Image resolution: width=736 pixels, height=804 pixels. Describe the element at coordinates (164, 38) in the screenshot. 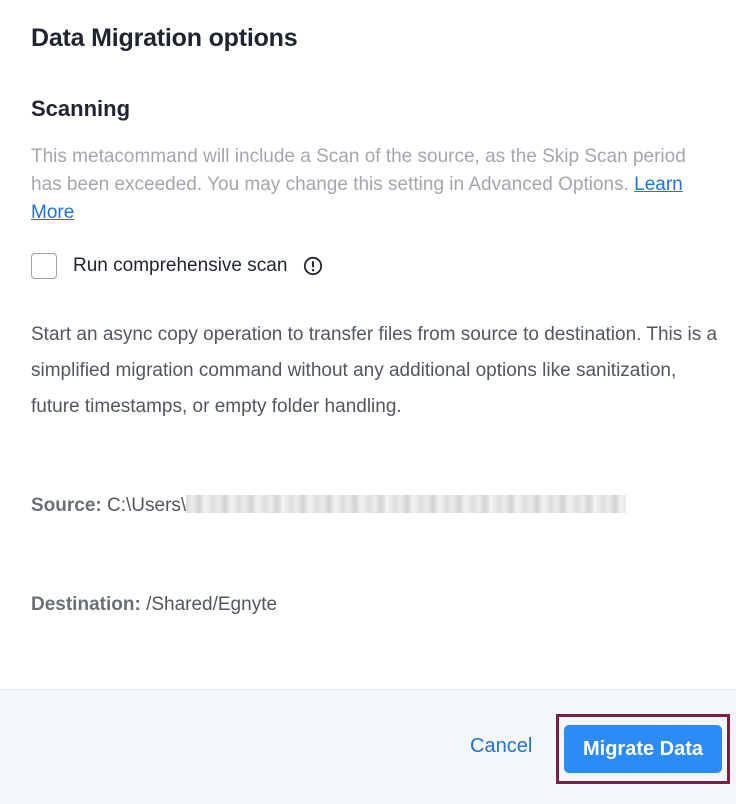

I see `dialog-title: Data Migration options` at that location.